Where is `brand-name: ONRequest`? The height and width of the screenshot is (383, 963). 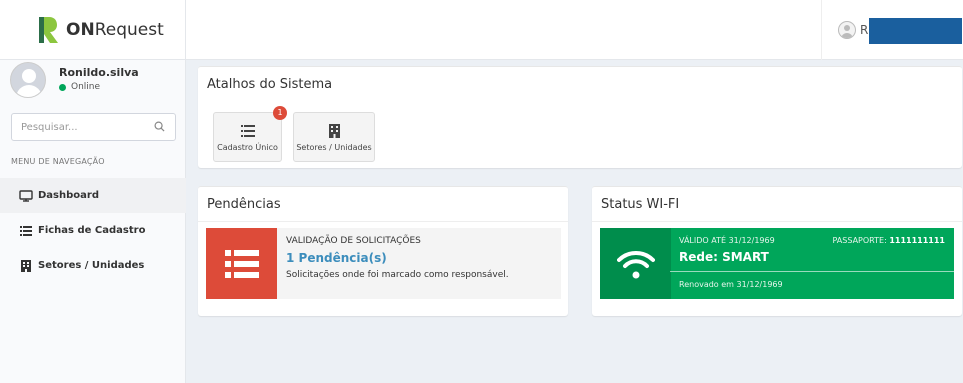 brand-name: ONRequest is located at coordinates (115, 30).